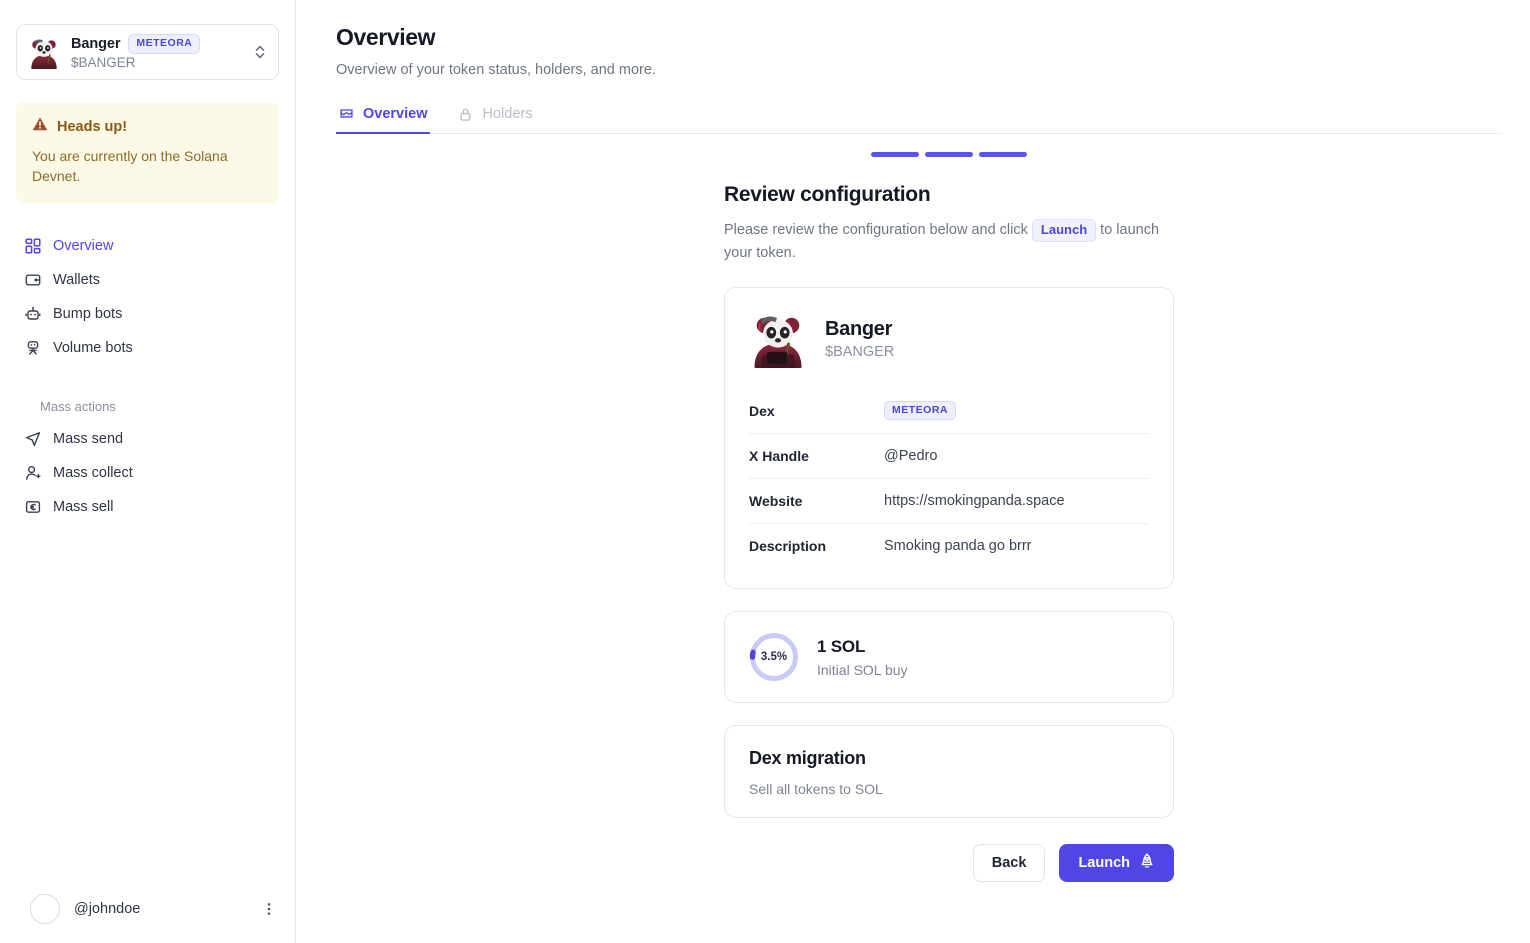 This screenshot has width=1530, height=943. I want to click on migration-title: Dex migration, so click(807, 758).